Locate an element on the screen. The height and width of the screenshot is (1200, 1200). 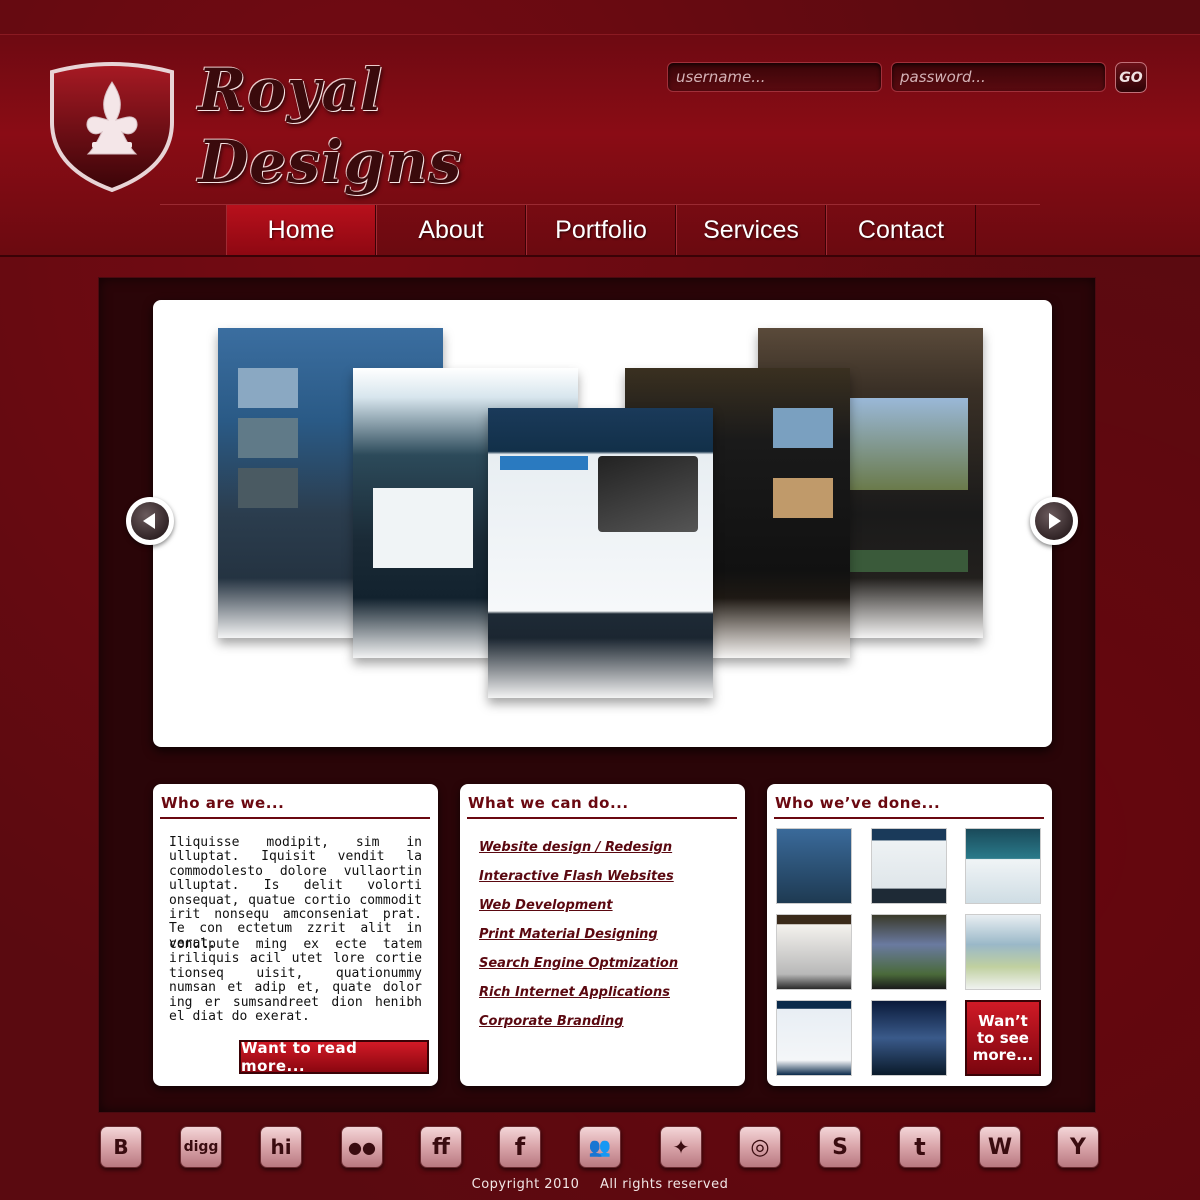
icon-glyph: t is located at coordinates (920, 1147).